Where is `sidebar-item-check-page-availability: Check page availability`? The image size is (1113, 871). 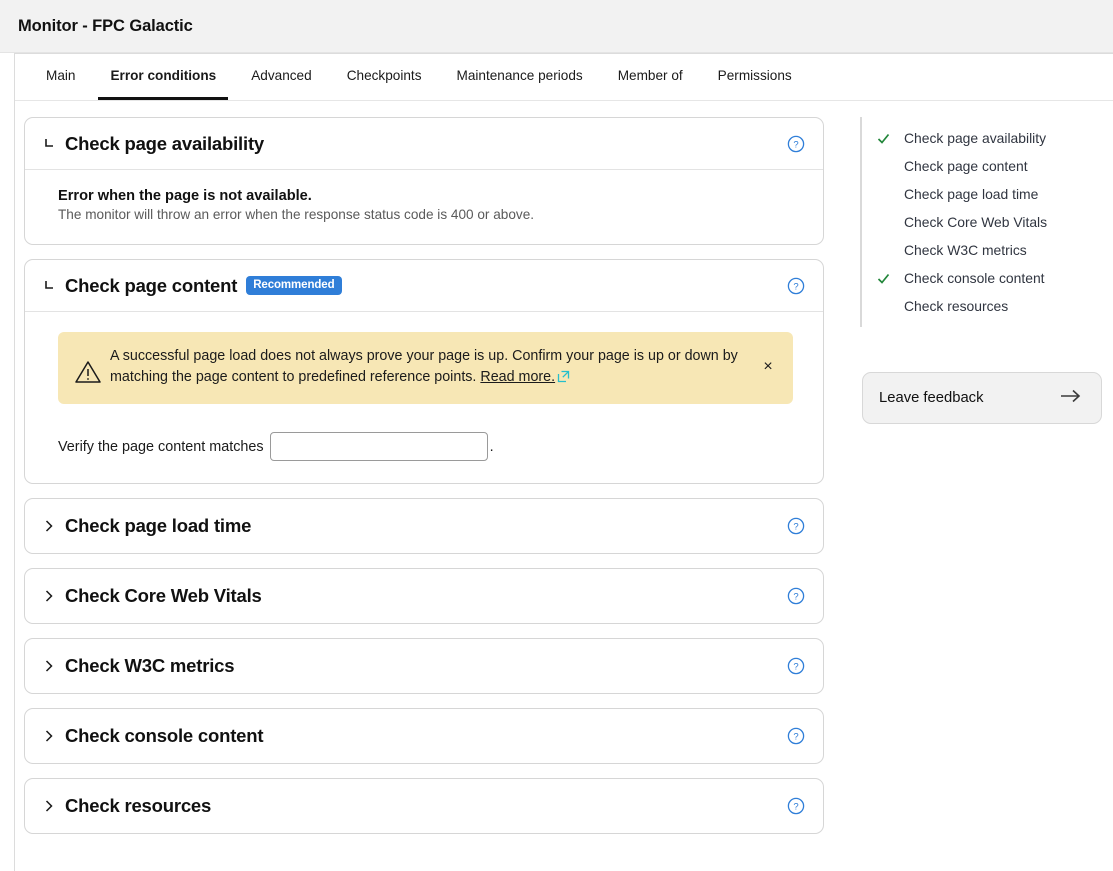
sidebar-item-check-page-availability: Check page availability is located at coordinates (978, 138).